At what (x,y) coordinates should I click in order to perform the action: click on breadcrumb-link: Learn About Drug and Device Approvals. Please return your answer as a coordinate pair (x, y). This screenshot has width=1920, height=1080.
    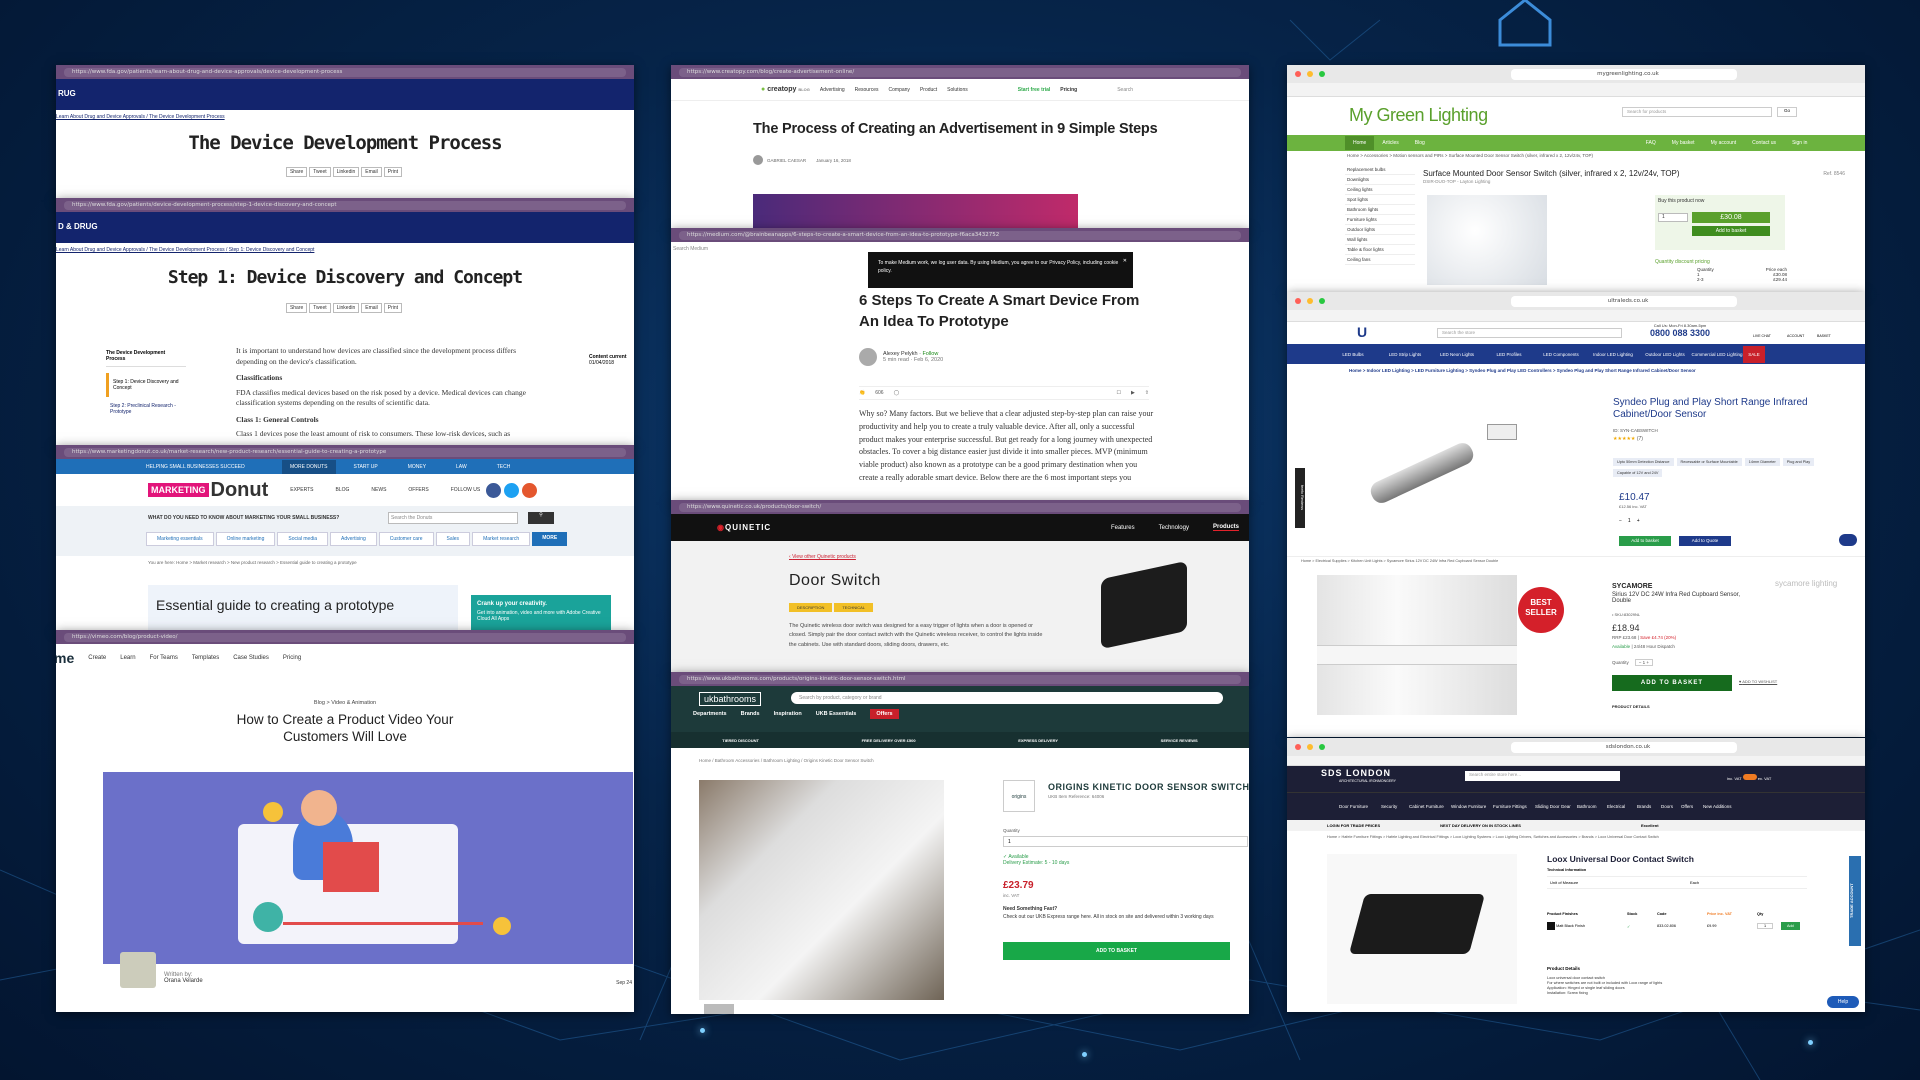
    Looking at the image, I should click on (100, 250).